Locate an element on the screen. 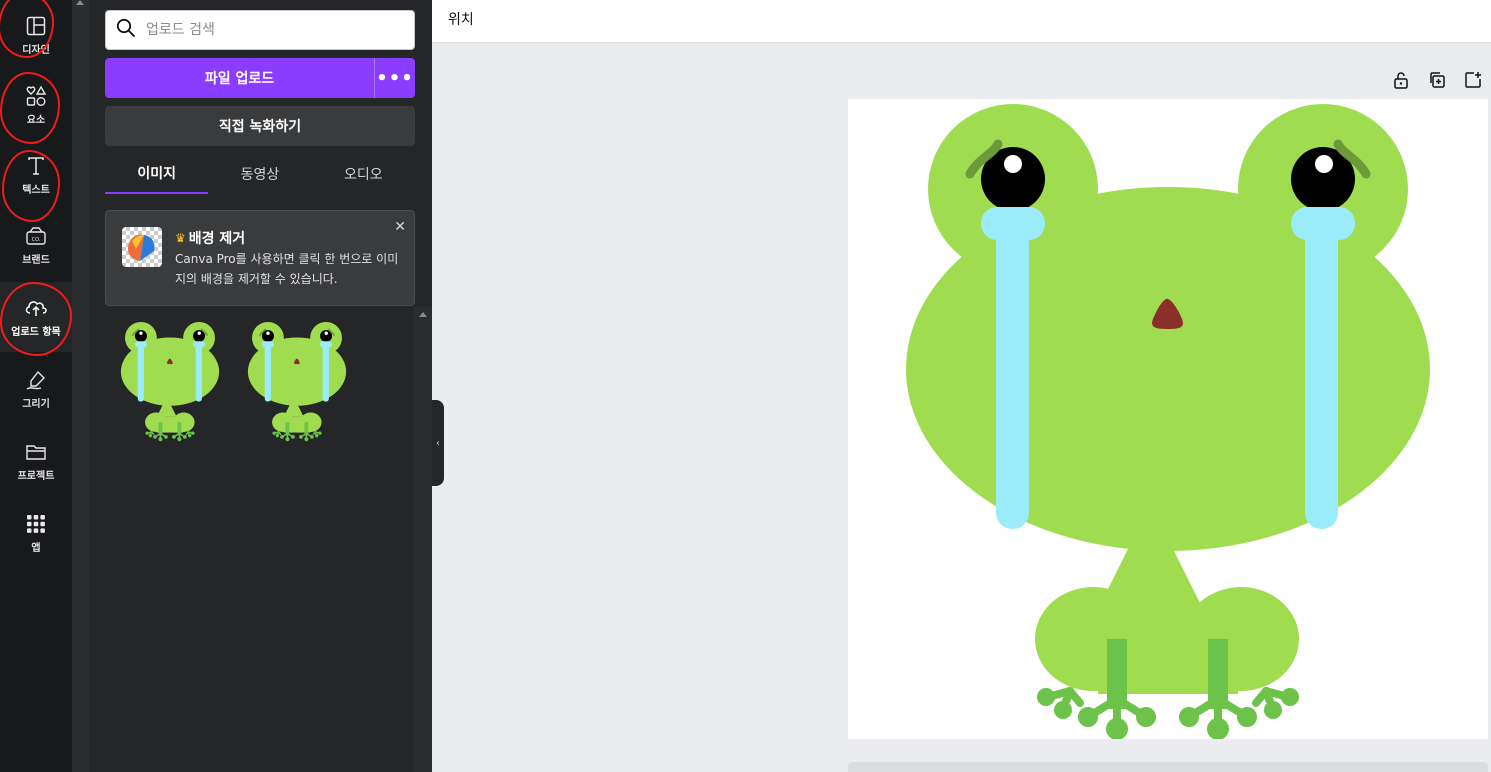 The image size is (1491, 772). left-rail: 디자인 요소 텍스트 CO. 브랜드 업로드 항목 그리기 프로젝트 앱 is located at coordinates (36, 386).